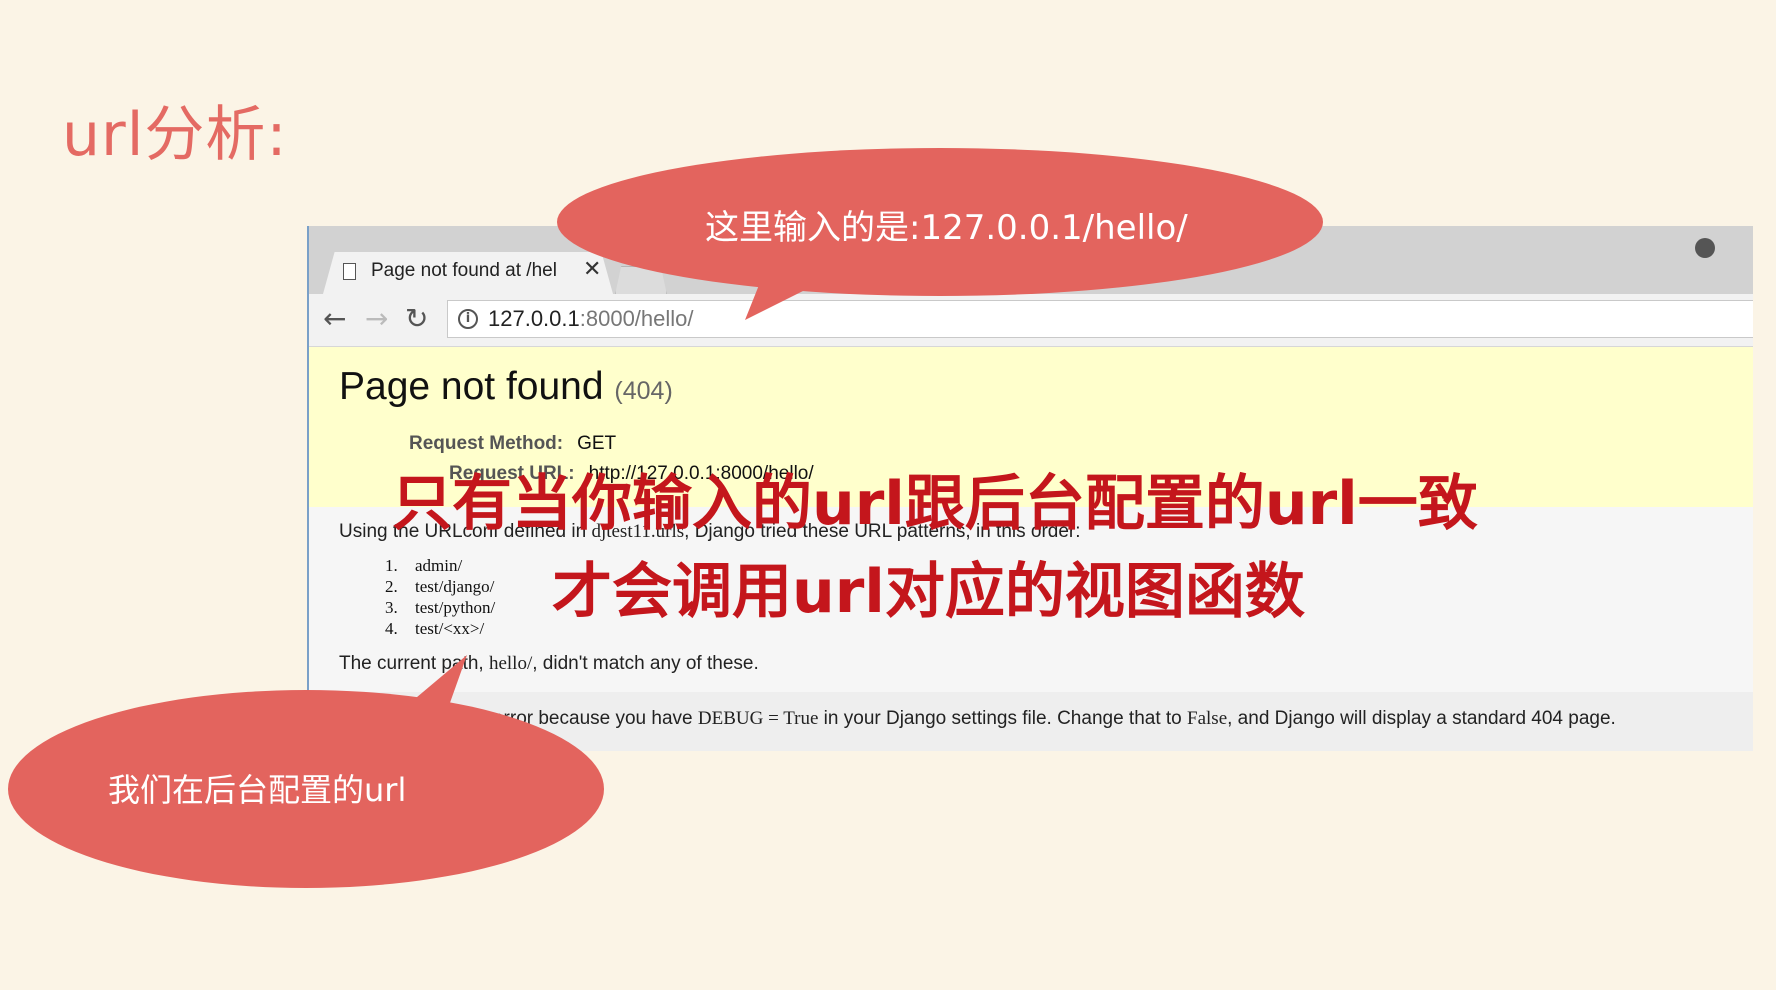 The width and height of the screenshot is (1776, 990). Describe the element at coordinates (636, 318) in the screenshot. I see `url-path: :8000/hello/` at that location.